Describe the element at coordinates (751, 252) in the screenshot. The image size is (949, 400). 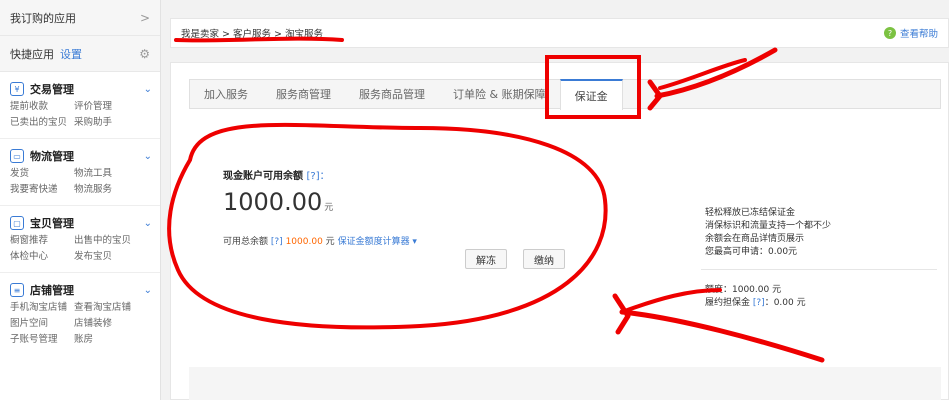
I see `info-line: 您最高可申请：0.00元` at that location.